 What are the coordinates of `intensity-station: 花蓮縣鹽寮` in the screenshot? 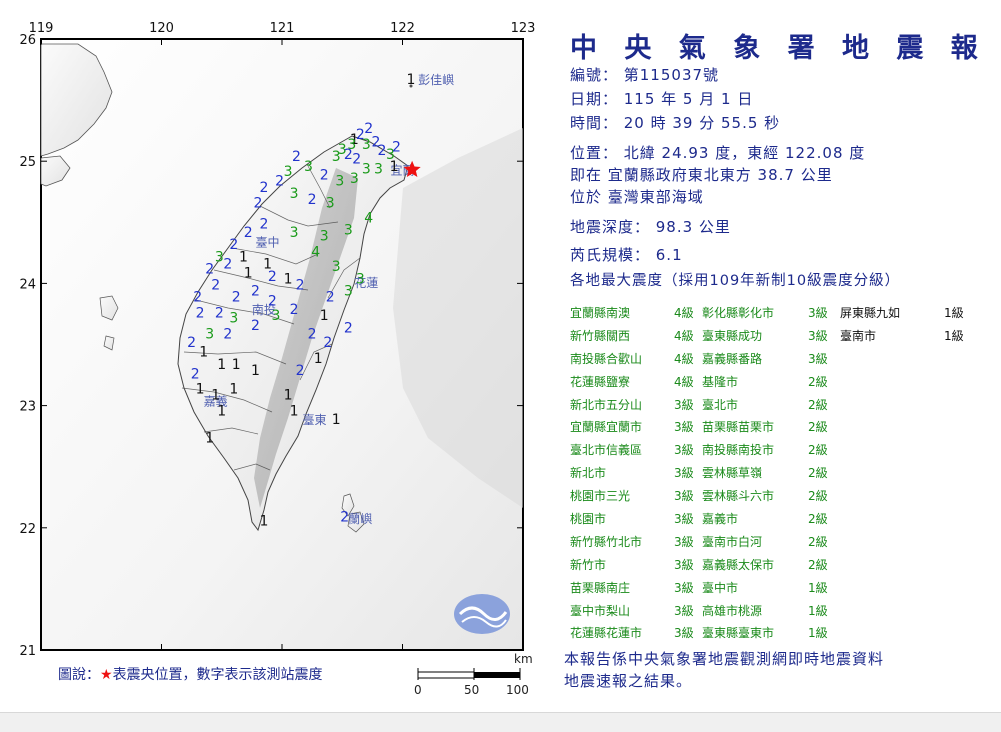 It's located at (600, 381).